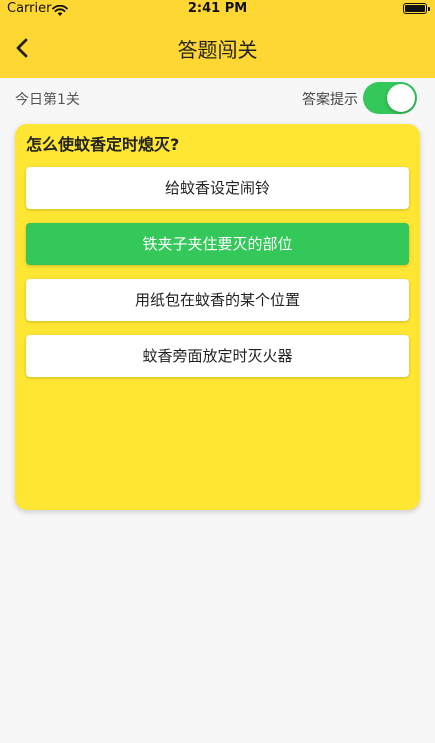  I want to click on answer-hint-toggle, so click(390, 98).